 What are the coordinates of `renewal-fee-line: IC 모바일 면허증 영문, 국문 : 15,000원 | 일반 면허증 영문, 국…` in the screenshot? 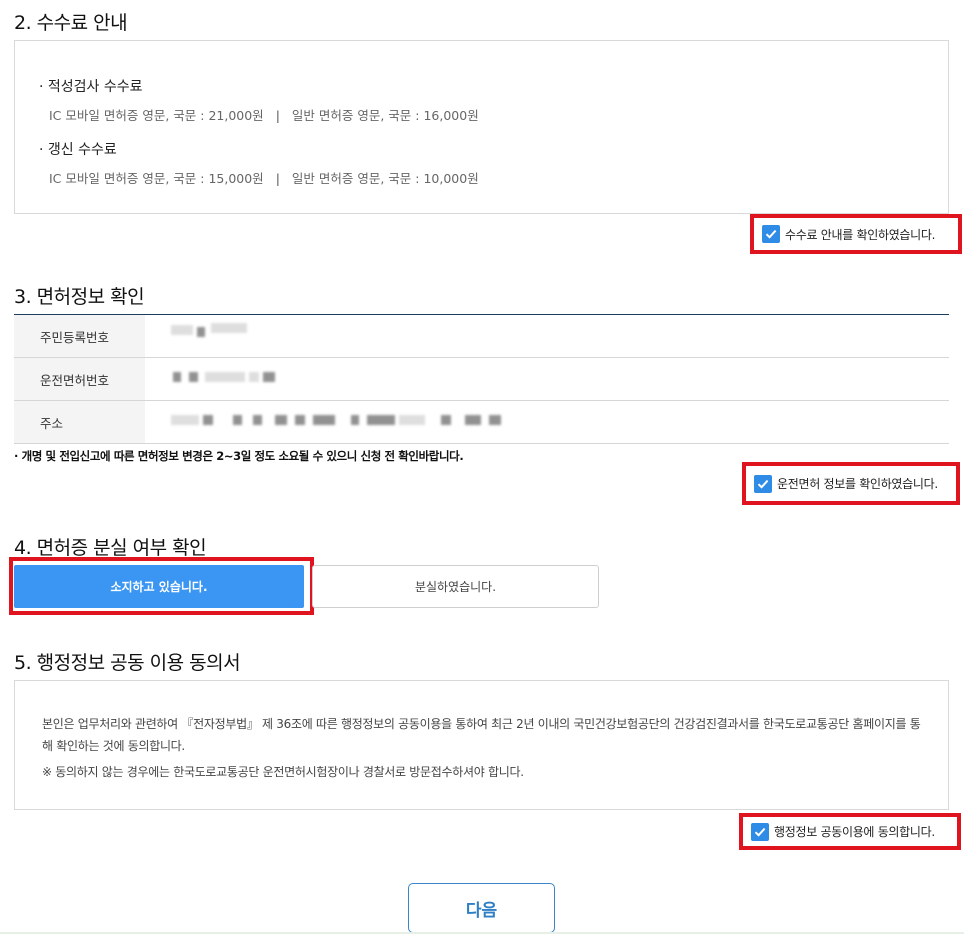 It's located at (264, 177).